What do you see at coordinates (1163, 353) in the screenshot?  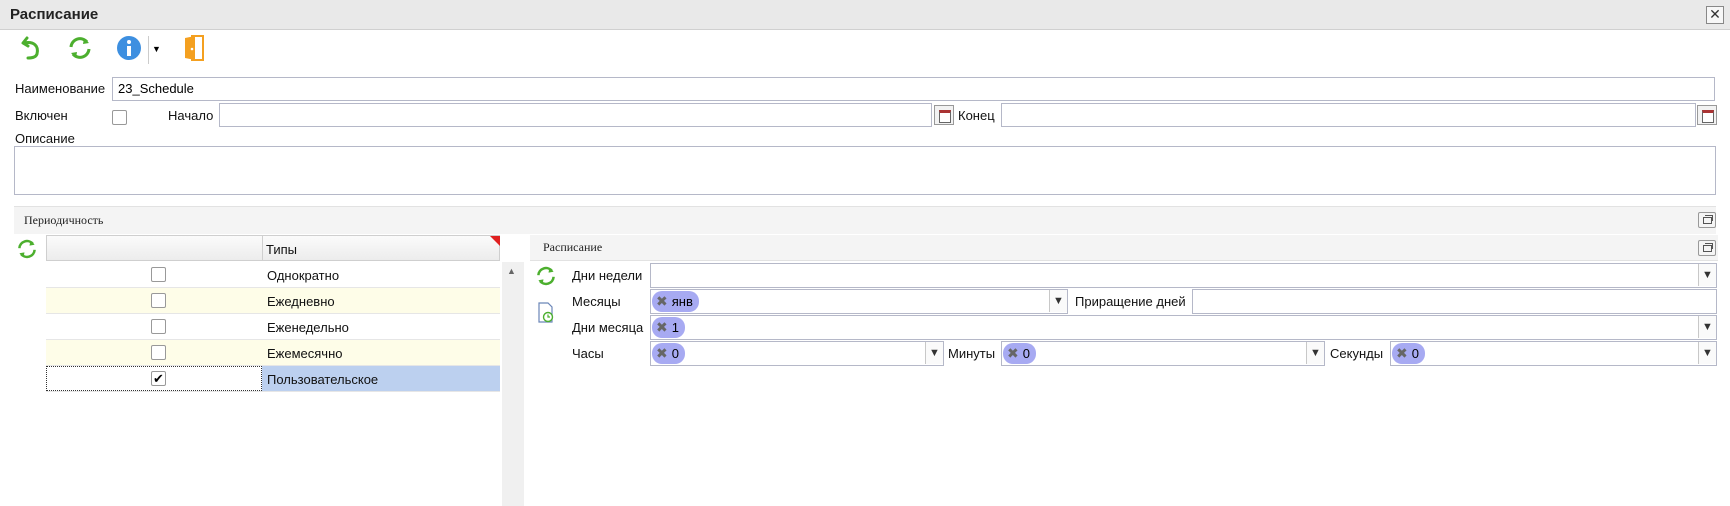 I see `minutes-select: ✖ 0 ▼` at bounding box center [1163, 353].